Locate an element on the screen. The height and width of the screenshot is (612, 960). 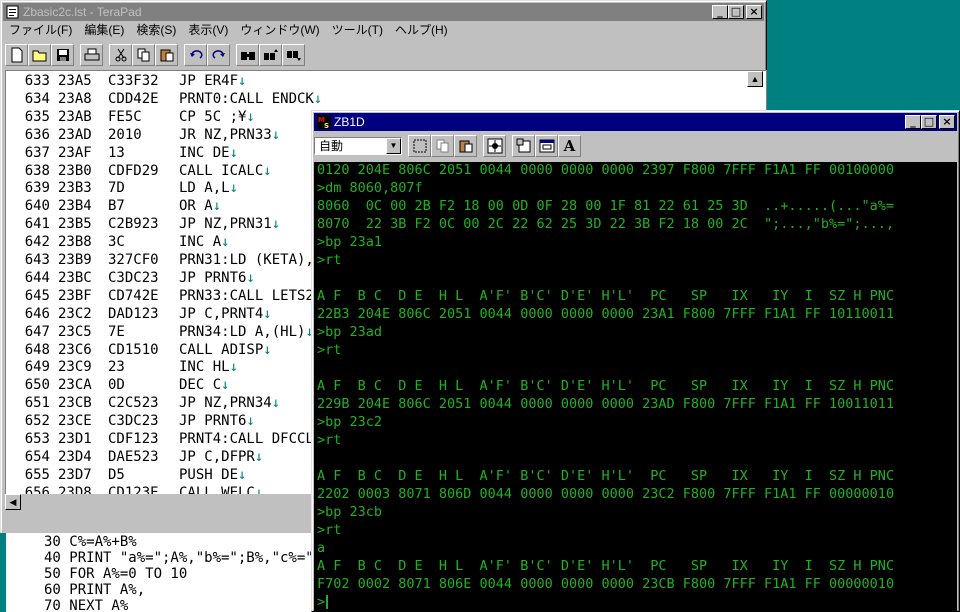
line-number: 636 is located at coordinates (37, 134).